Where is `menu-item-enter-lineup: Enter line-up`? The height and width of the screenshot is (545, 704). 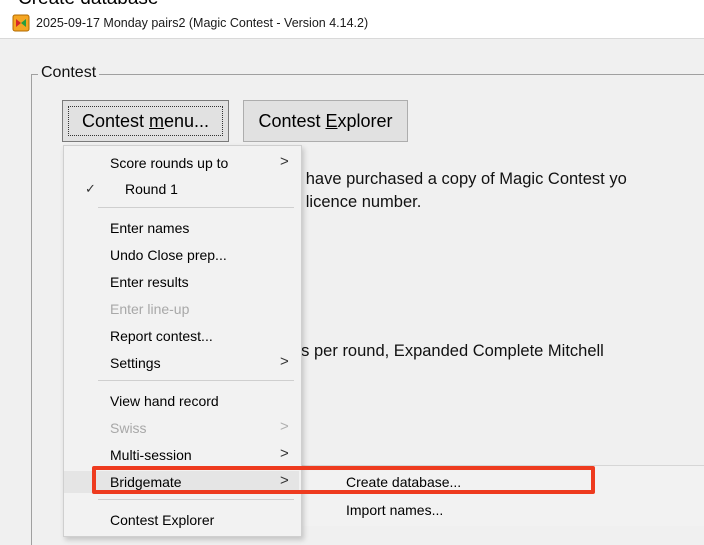 menu-item-enter-lineup: Enter line-up is located at coordinates (150, 309).